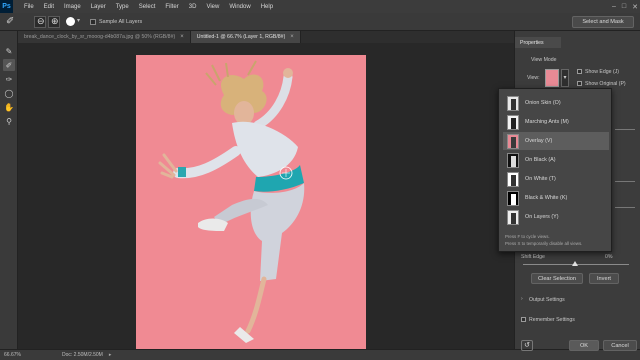 The height and width of the screenshot is (360, 640). What do you see at coordinates (602, 72) in the screenshot?
I see `show-edge-label: Show Edge (J)` at bounding box center [602, 72].